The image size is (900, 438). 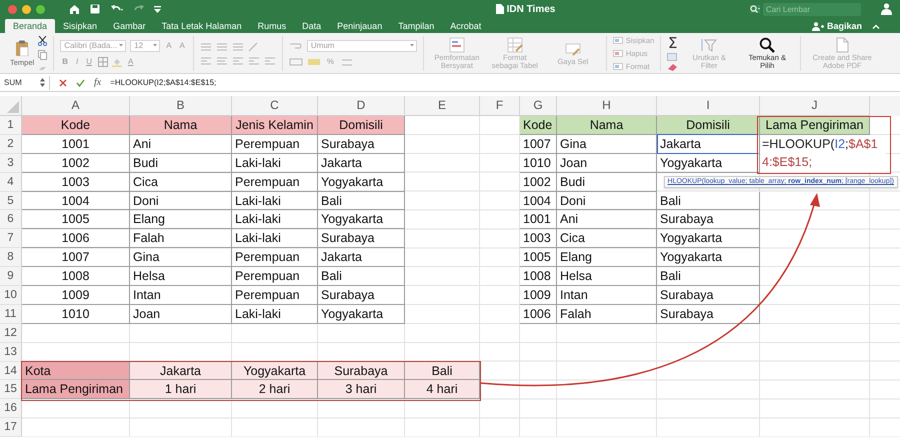 What do you see at coordinates (11, 333) in the screenshot?
I see `row-header: 12` at bounding box center [11, 333].